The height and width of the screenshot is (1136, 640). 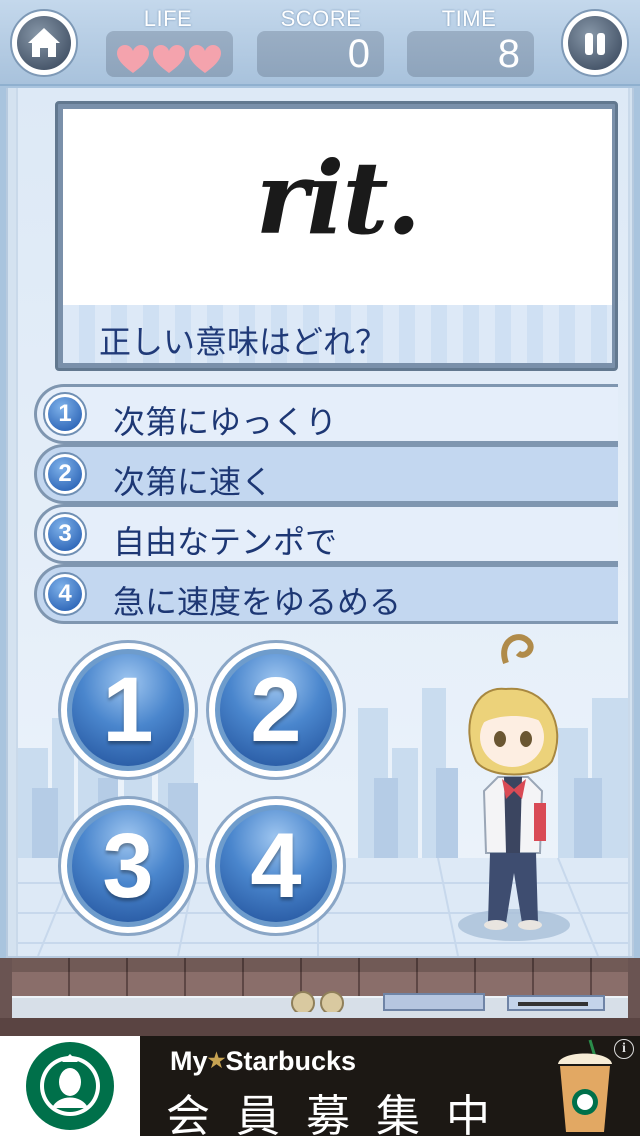 I want to click on question-prompt-strip: 正しい意味はどれ？, so click(x=337, y=334).